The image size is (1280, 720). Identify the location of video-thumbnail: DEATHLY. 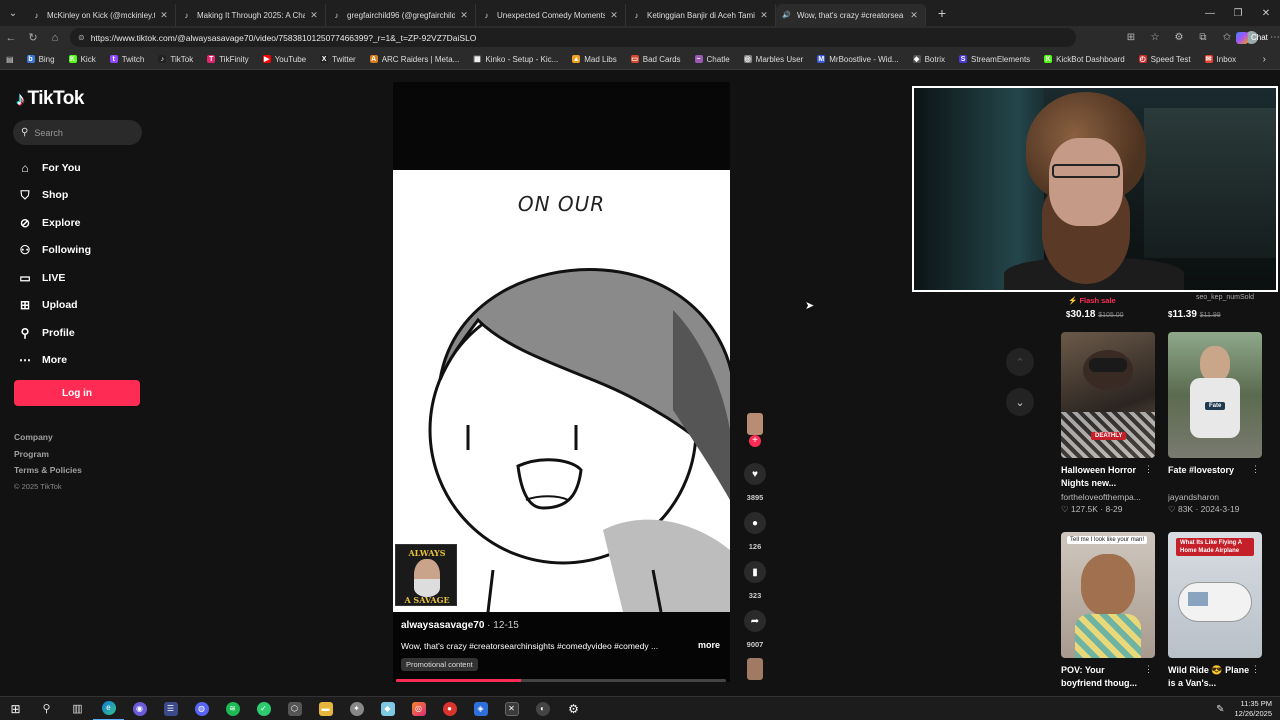
(1108, 395).